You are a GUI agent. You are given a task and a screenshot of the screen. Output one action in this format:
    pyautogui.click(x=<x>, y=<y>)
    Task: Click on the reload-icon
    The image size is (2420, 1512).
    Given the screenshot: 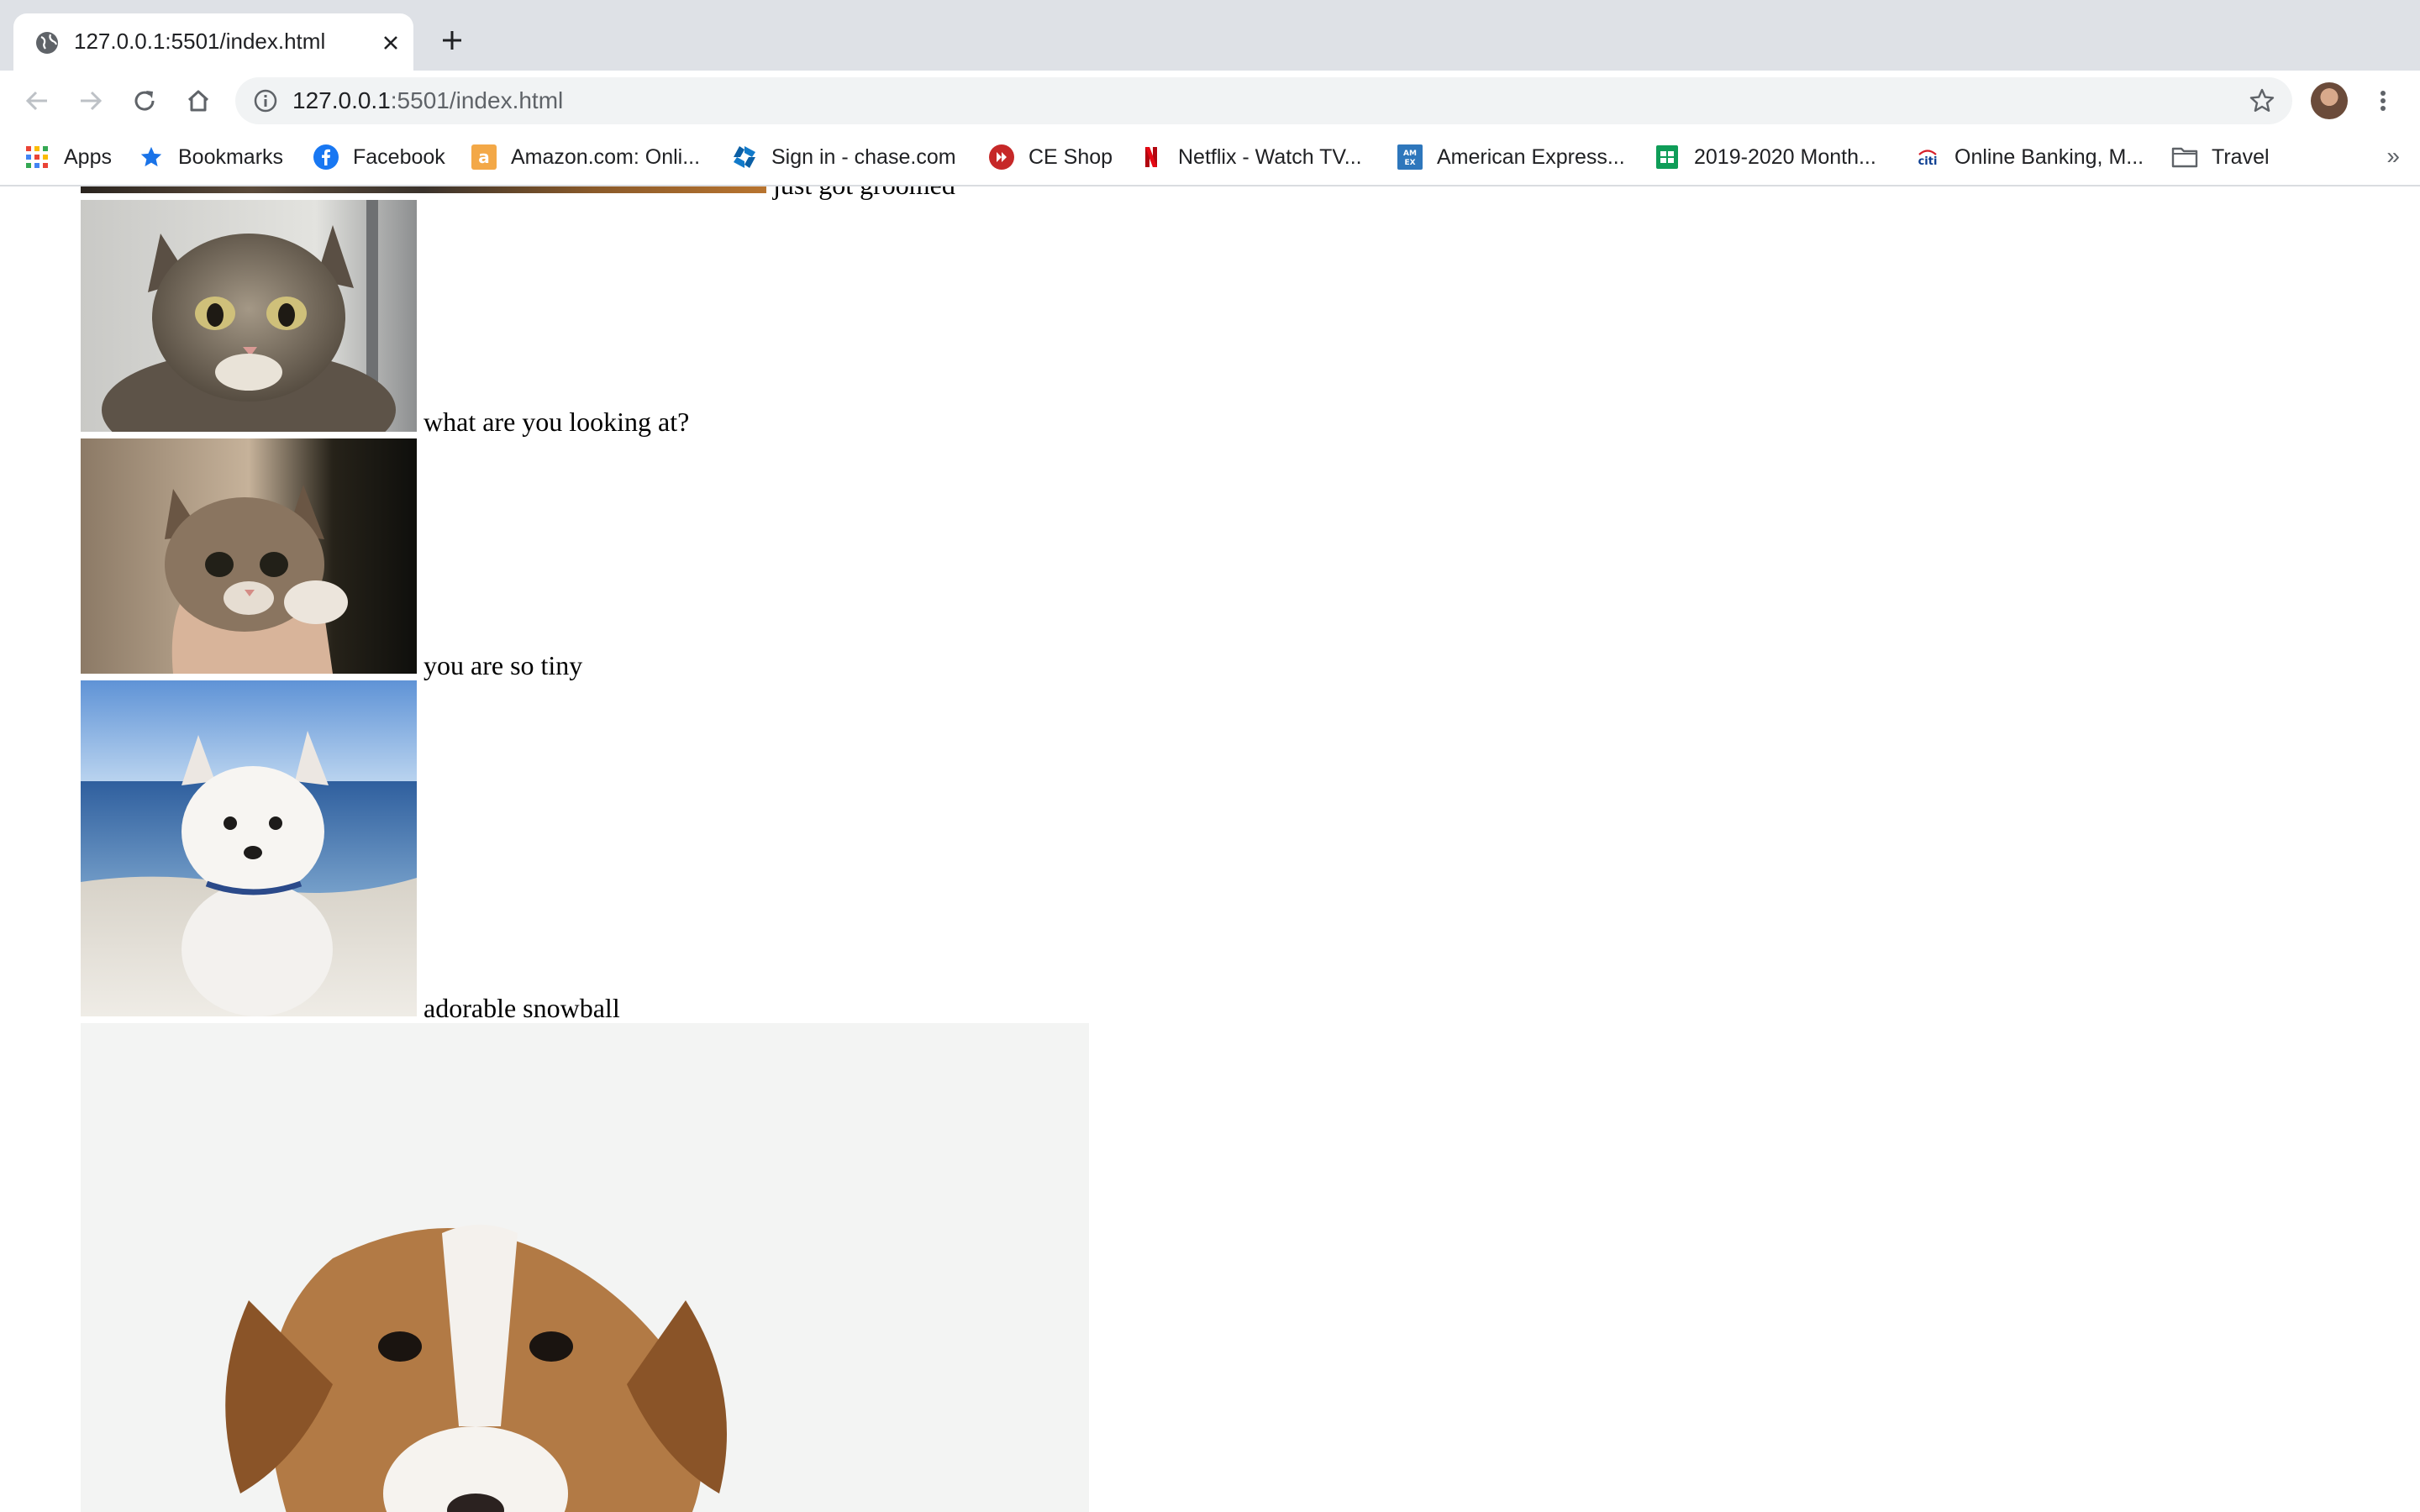 What is the action you would take?
    pyautogui.click(x=144, y=101)
    